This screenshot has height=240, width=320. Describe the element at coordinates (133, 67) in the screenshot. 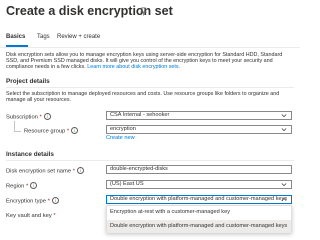

I see `learn-more-link: Learn more about disk encryption sets.` at that location.